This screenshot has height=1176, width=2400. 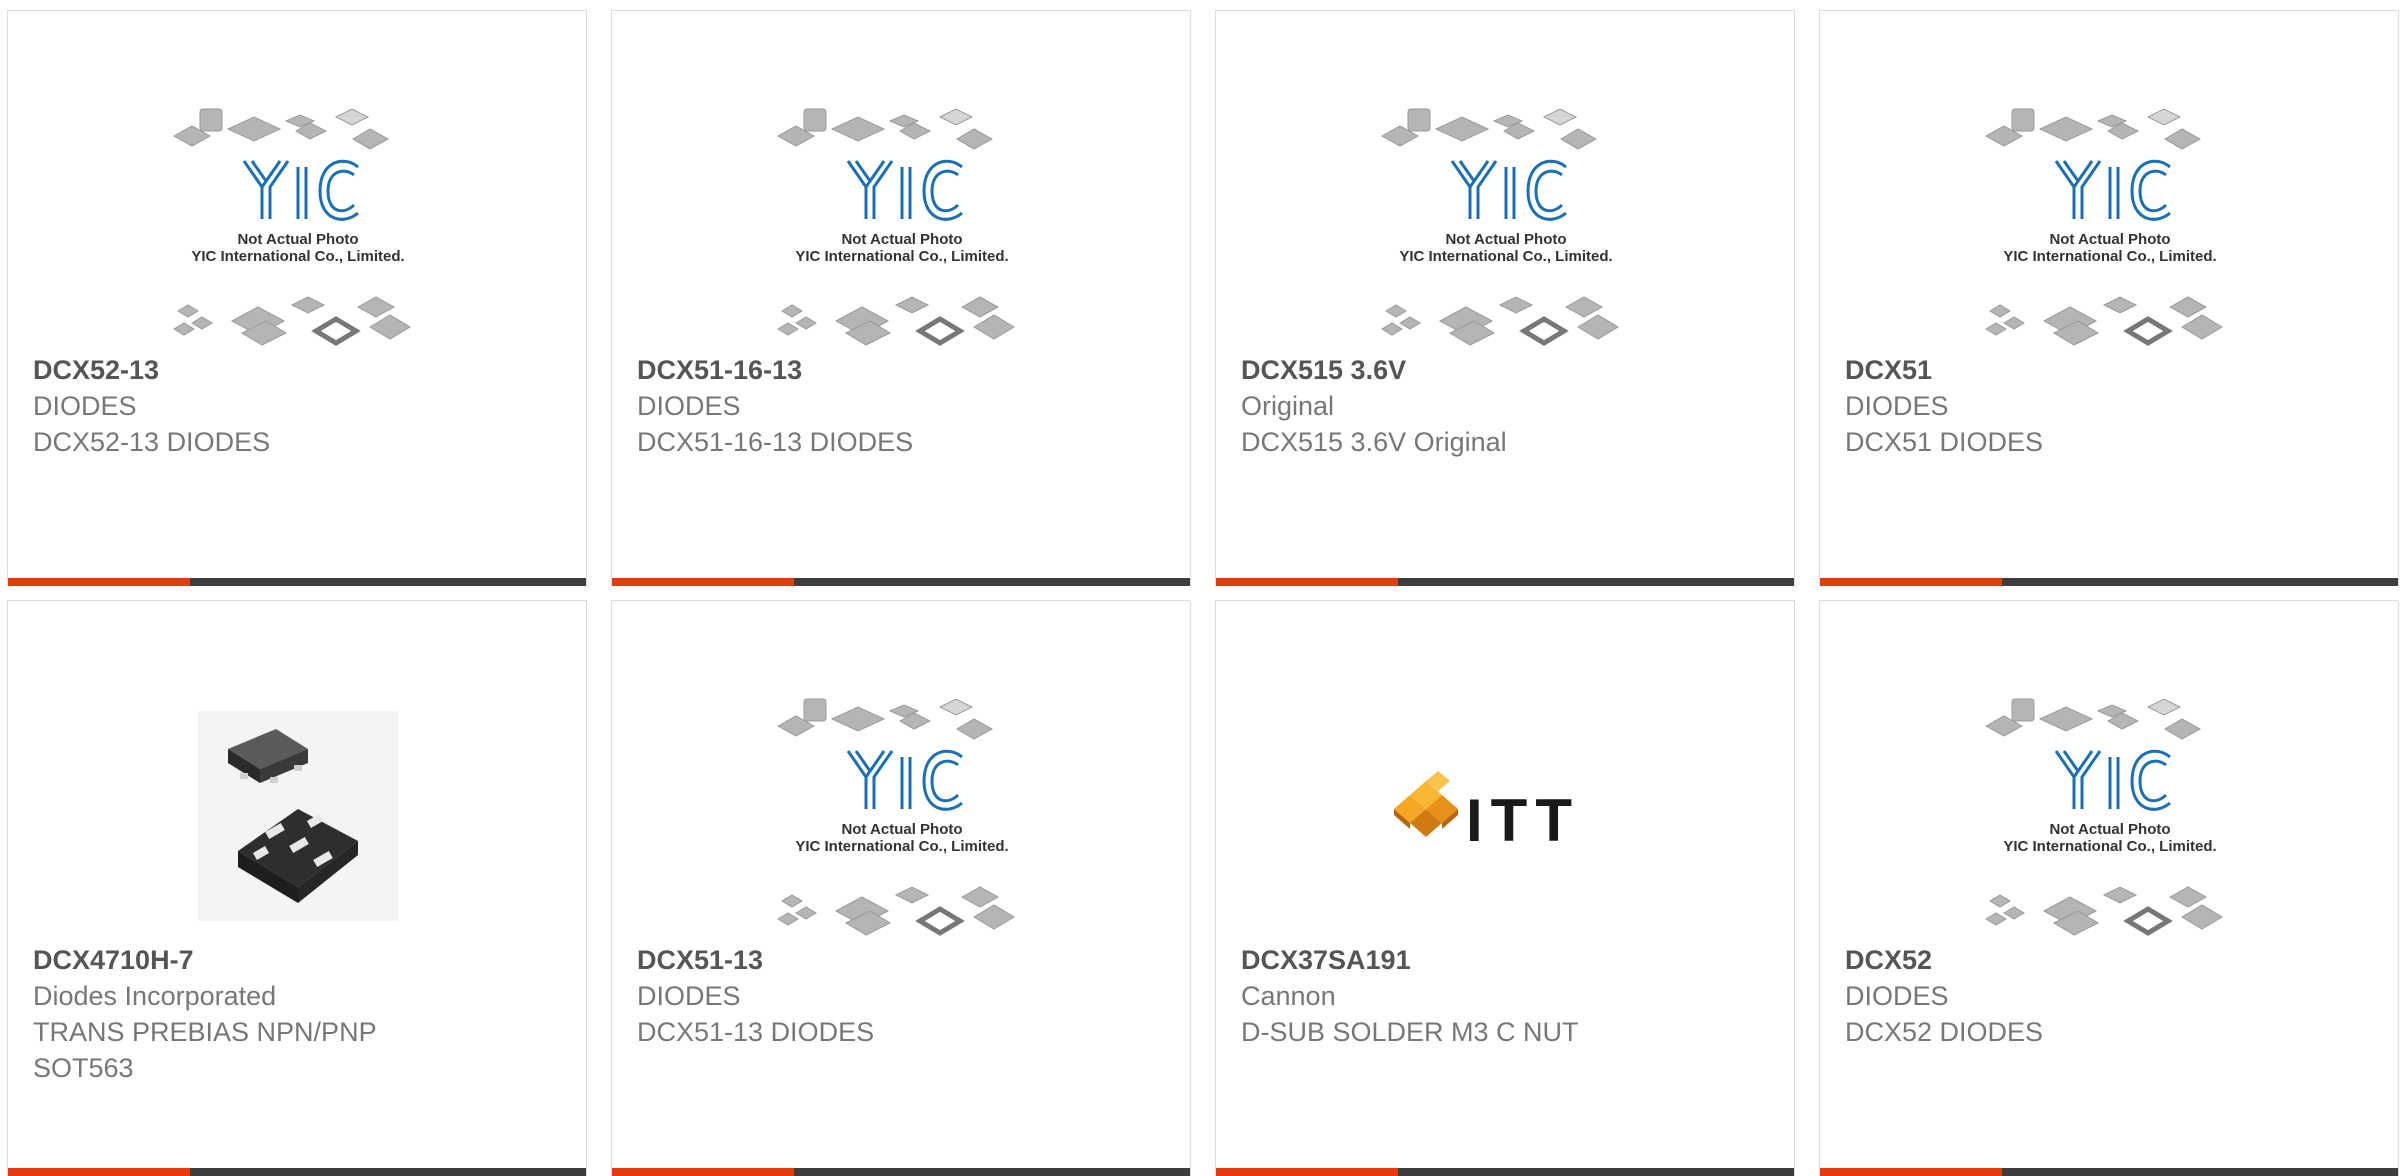 I want to click on manufacturer: Cannon, so click(x=1288, y=996).